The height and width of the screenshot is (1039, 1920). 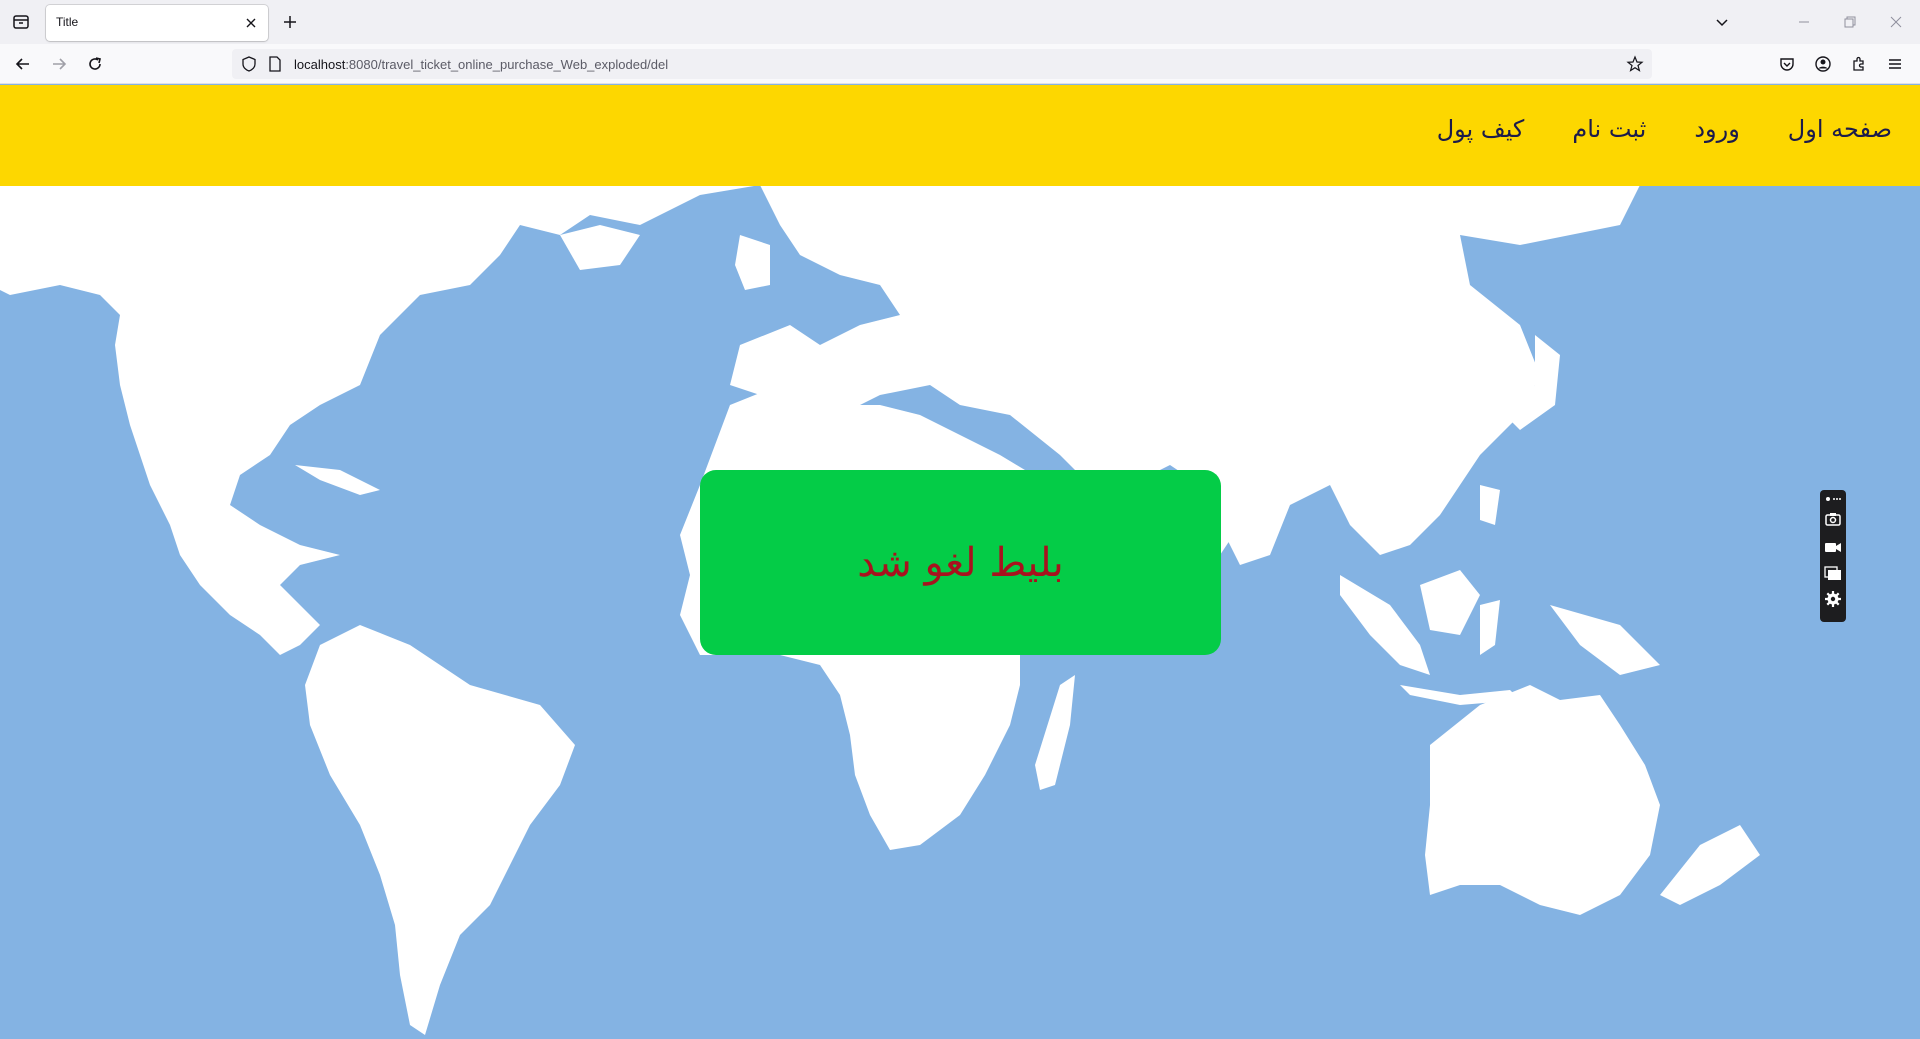 What do you see at coordinates (1722, 22) in the screenshot?
I see `chevron-down-icon` at bounding box center [1722, 22].